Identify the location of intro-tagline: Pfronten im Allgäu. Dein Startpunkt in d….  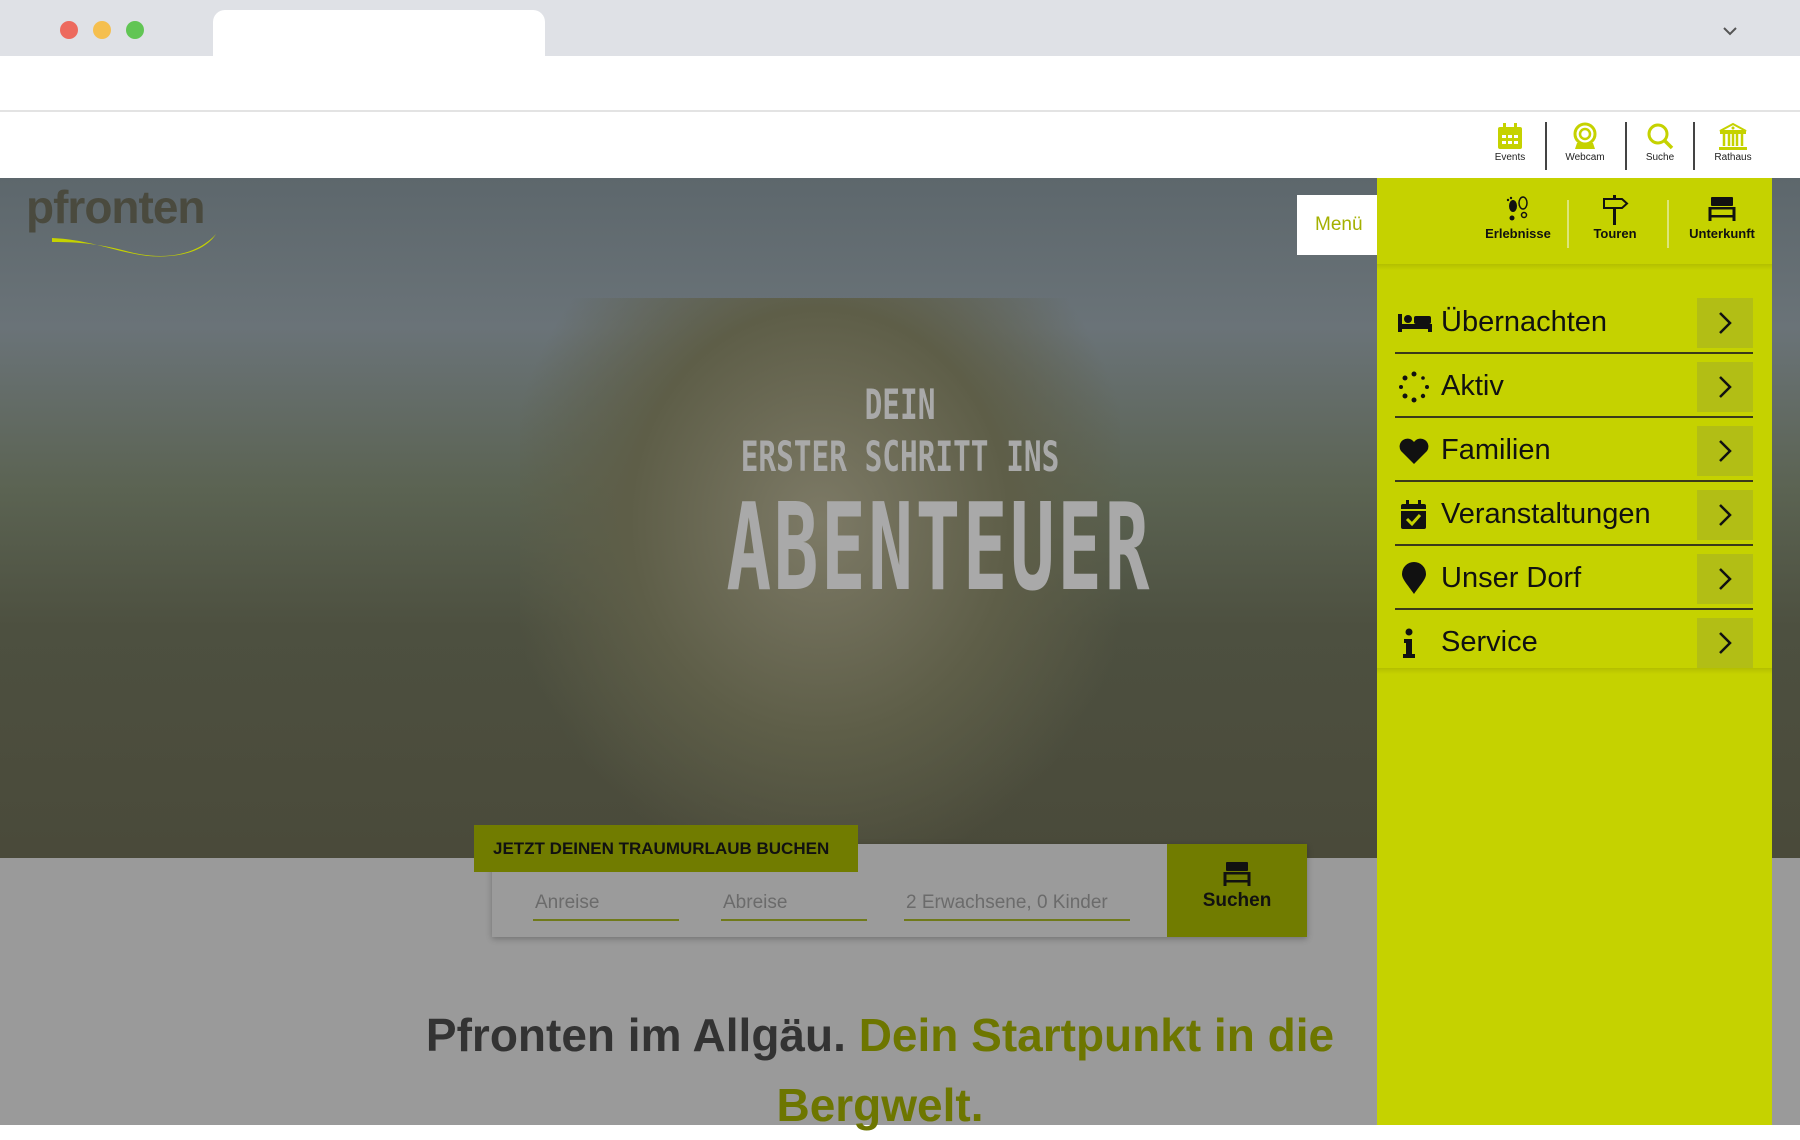
(880, 1070).